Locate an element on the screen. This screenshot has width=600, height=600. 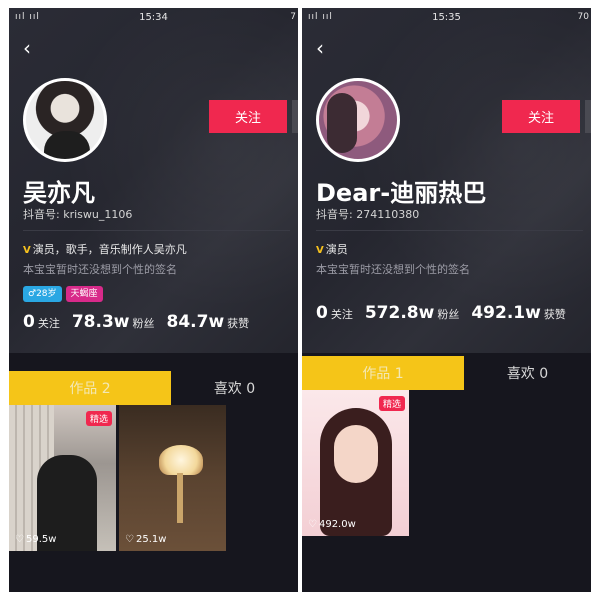
video-likes: ♡ 25.1w is located at coordinates (145, 539).